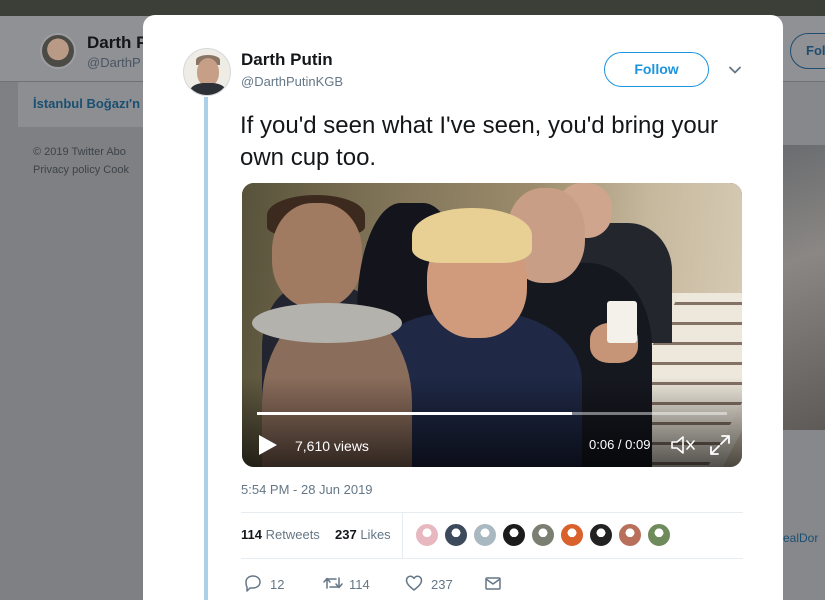 The width and height of the screenshot is (825, 600). Describe the element at coordinates (359, 584) in the screenshot. I see `retweet-count: 114` at that location.